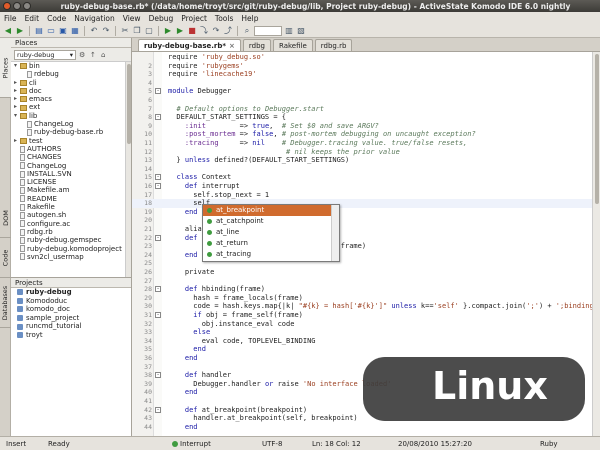  I want to click on places-root-combo: ruby-debug ▾, so click(45, 54).